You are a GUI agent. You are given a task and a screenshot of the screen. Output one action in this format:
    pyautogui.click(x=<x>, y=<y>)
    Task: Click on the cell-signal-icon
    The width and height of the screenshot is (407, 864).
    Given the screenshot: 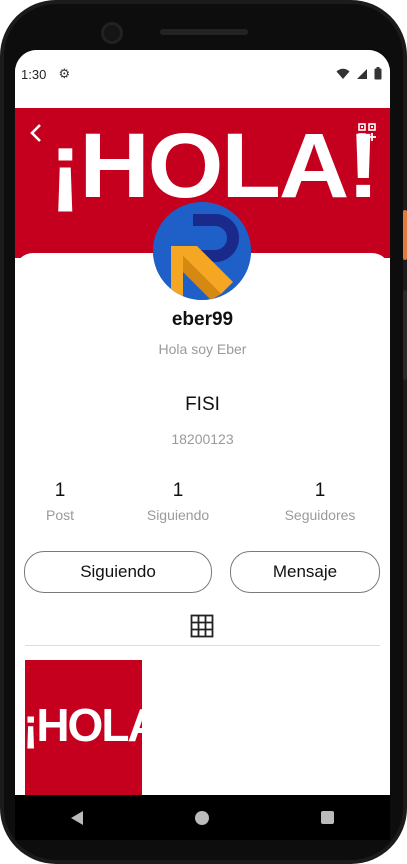 What is the action you would take?
    pyautogui.click(x=362, y=73)
    